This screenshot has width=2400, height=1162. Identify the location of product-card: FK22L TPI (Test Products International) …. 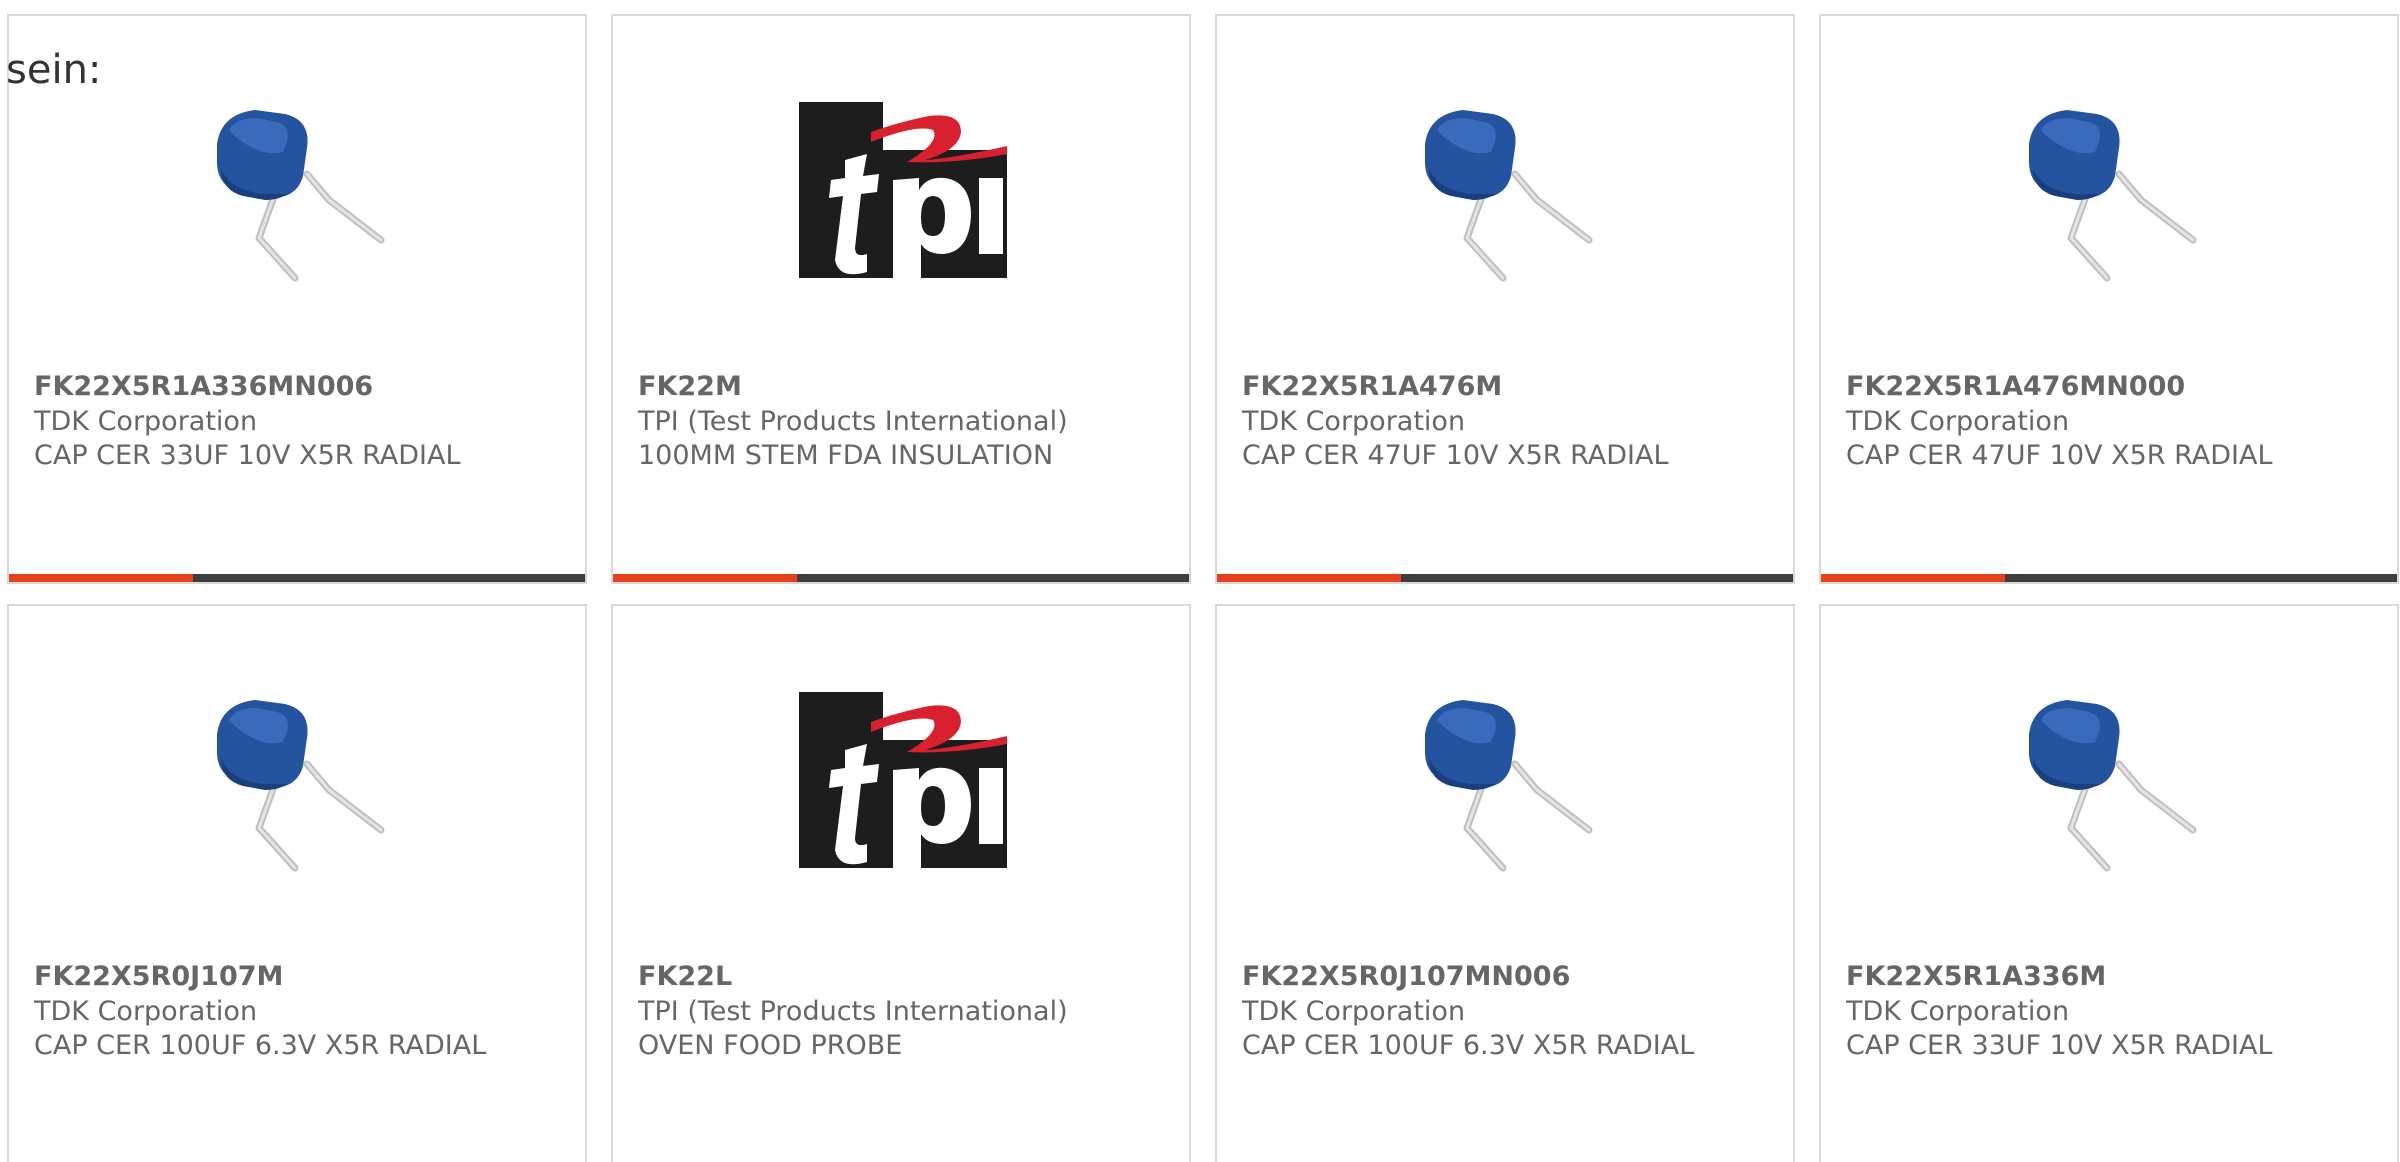
(901, 883).